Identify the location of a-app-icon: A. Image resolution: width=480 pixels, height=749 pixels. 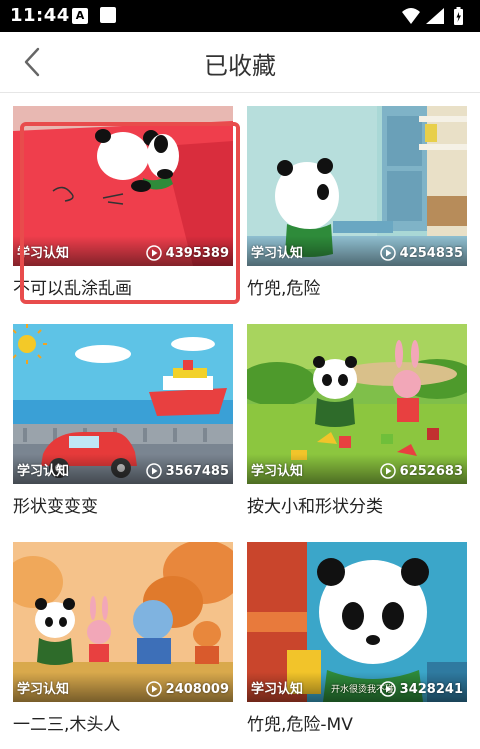
(80, 16).